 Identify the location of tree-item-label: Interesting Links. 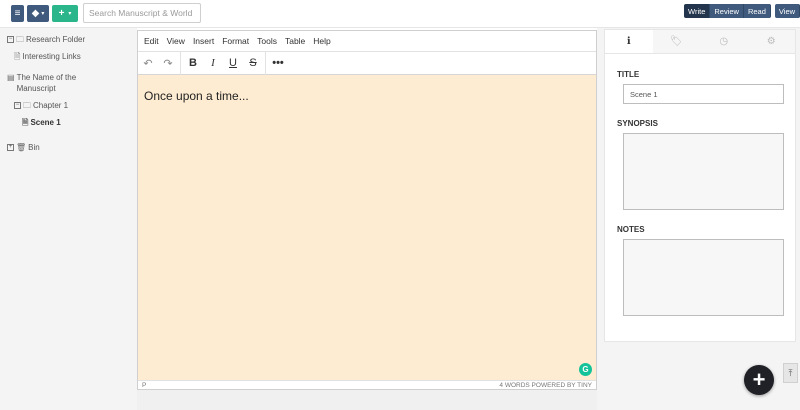
(51, 56).